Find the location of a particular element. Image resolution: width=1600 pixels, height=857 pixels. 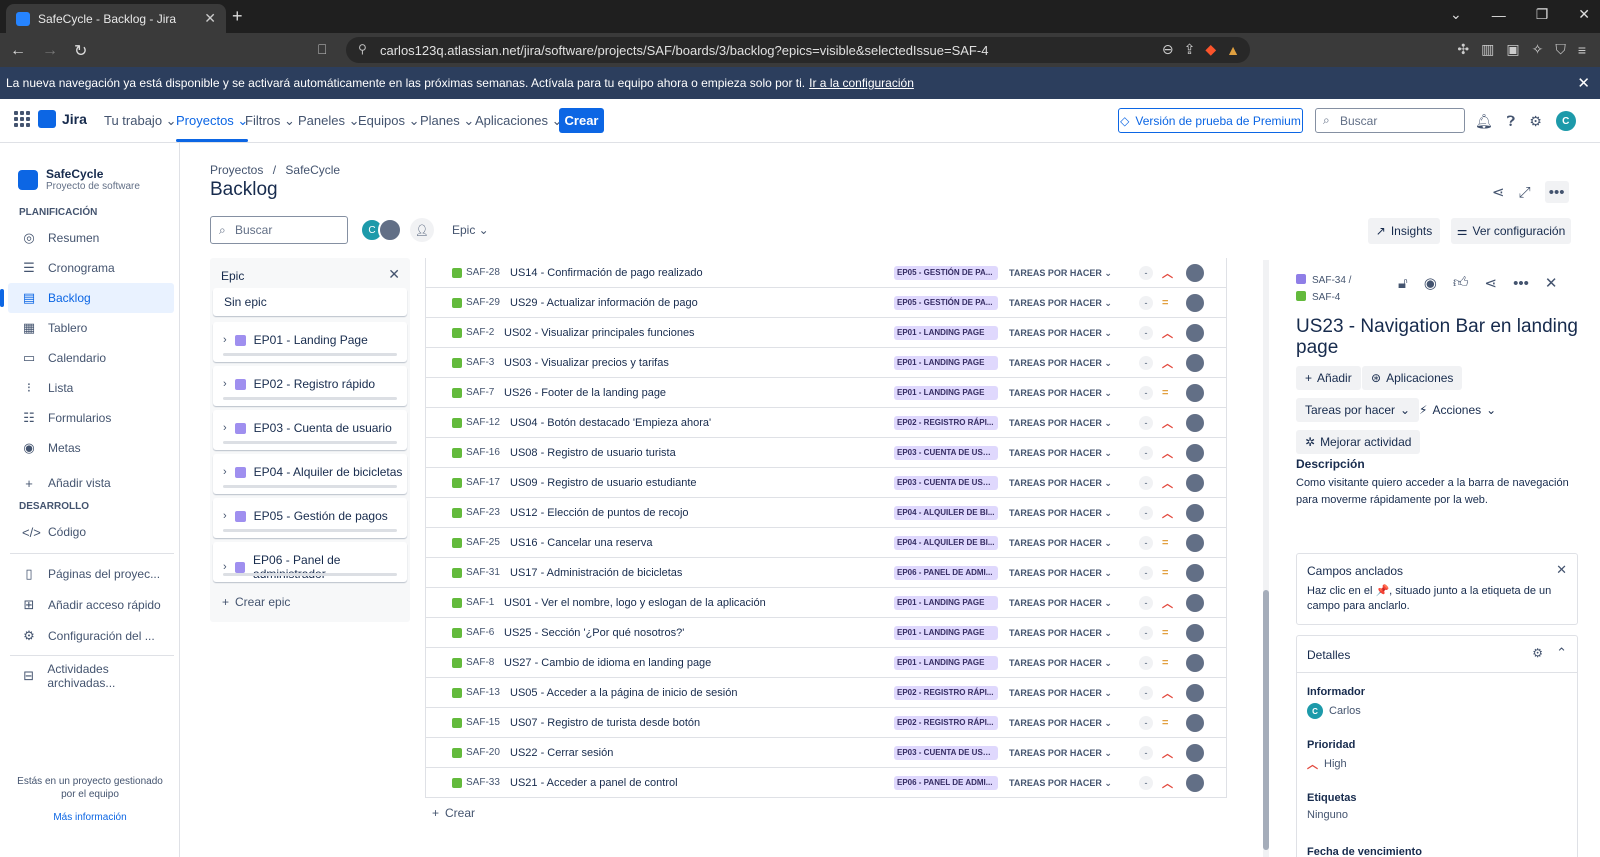

fullscreen-icon: ⤢ is located at coordinates (1525, 192).